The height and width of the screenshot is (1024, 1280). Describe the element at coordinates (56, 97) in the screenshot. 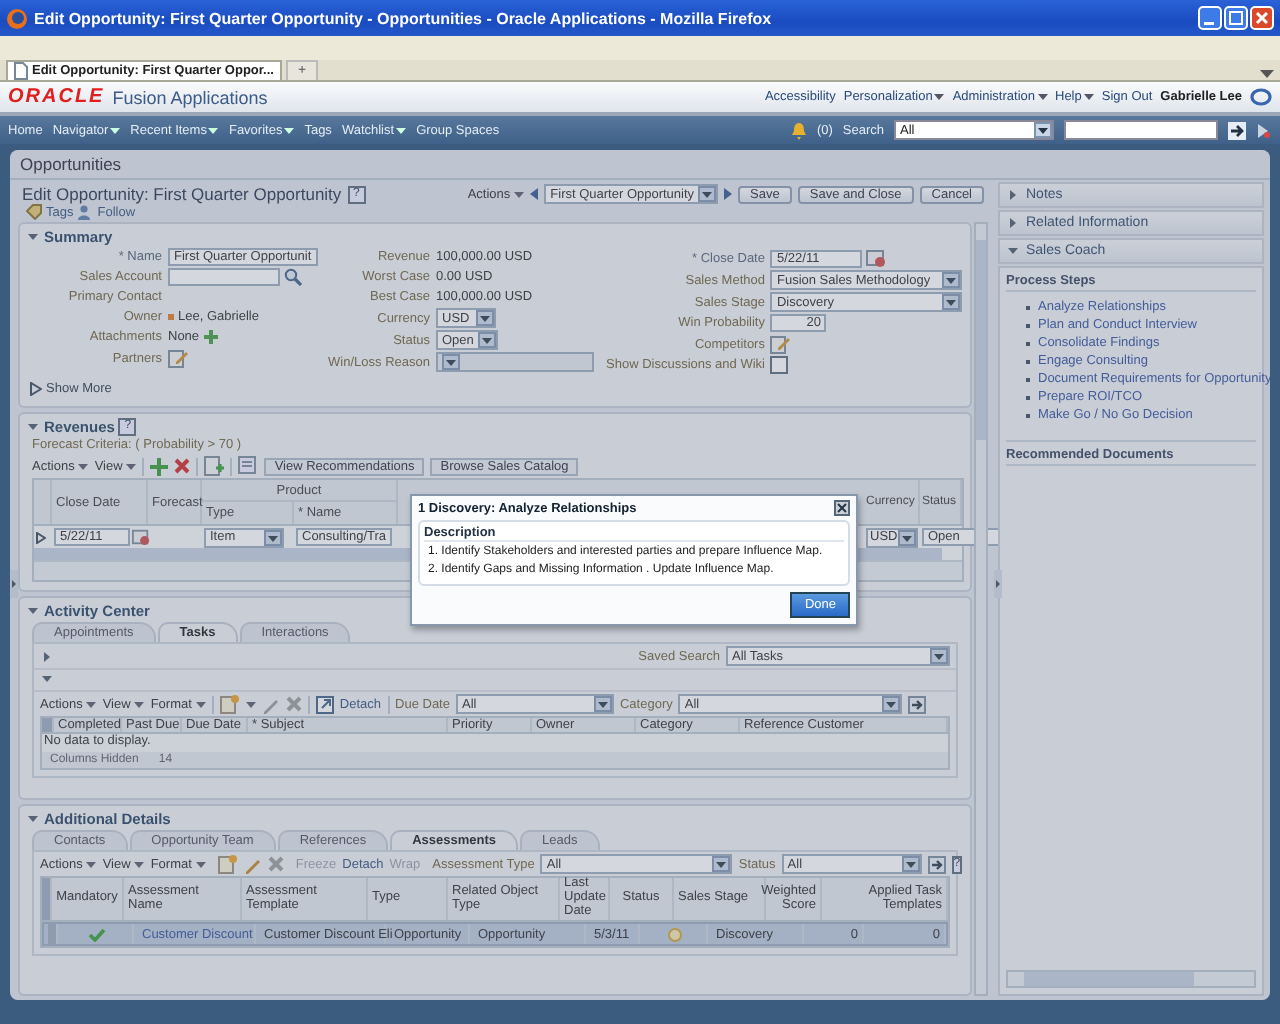

I see `logo: ORACLE` at that location.